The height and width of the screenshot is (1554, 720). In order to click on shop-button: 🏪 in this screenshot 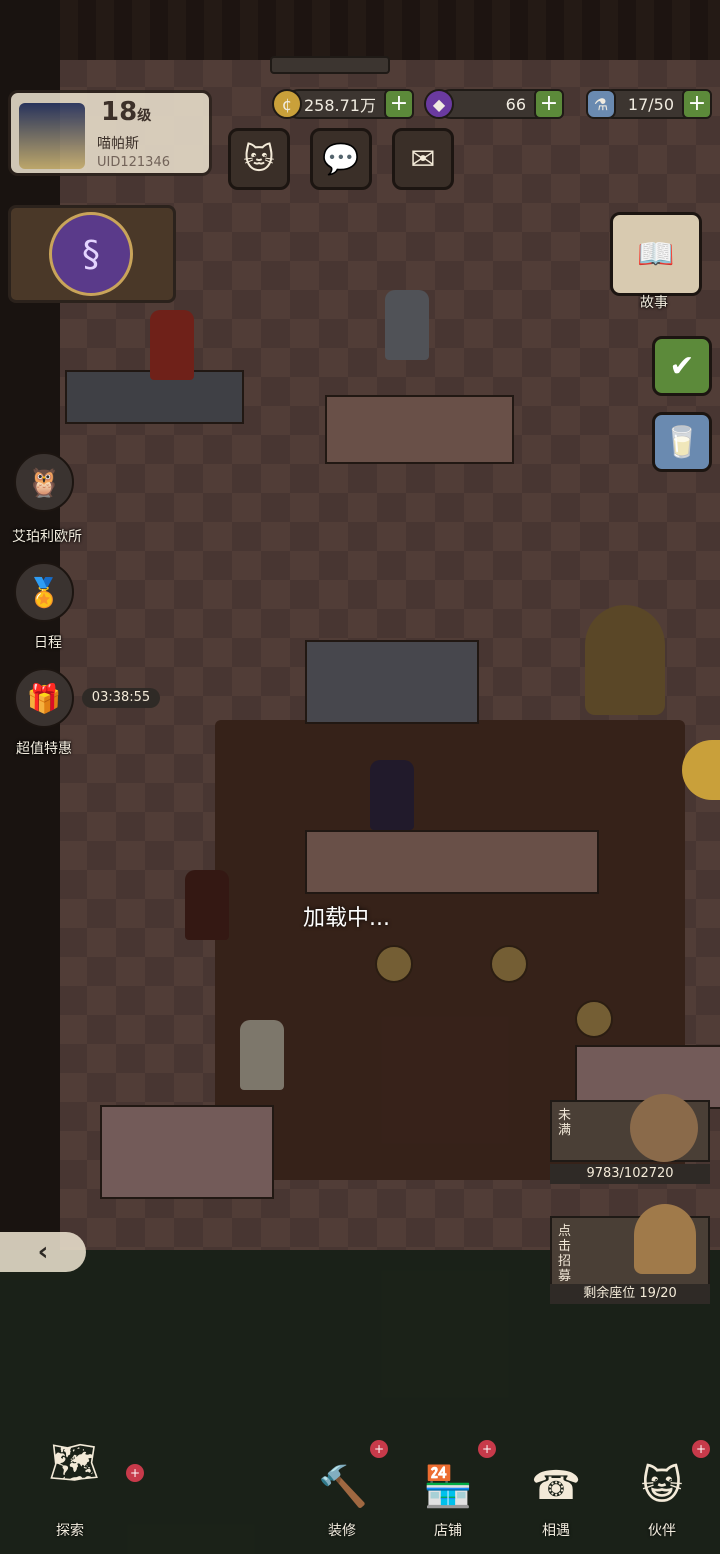, I will do `click(448, 1486)`.